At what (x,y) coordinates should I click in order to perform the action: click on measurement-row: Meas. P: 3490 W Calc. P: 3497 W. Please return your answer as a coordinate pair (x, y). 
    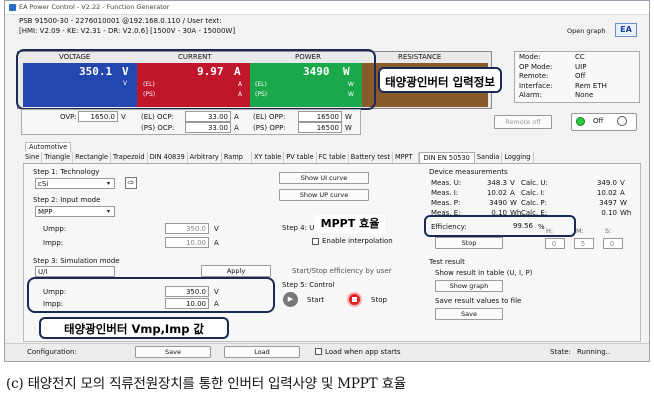
    Looking at the image, I should click on (534, 204).